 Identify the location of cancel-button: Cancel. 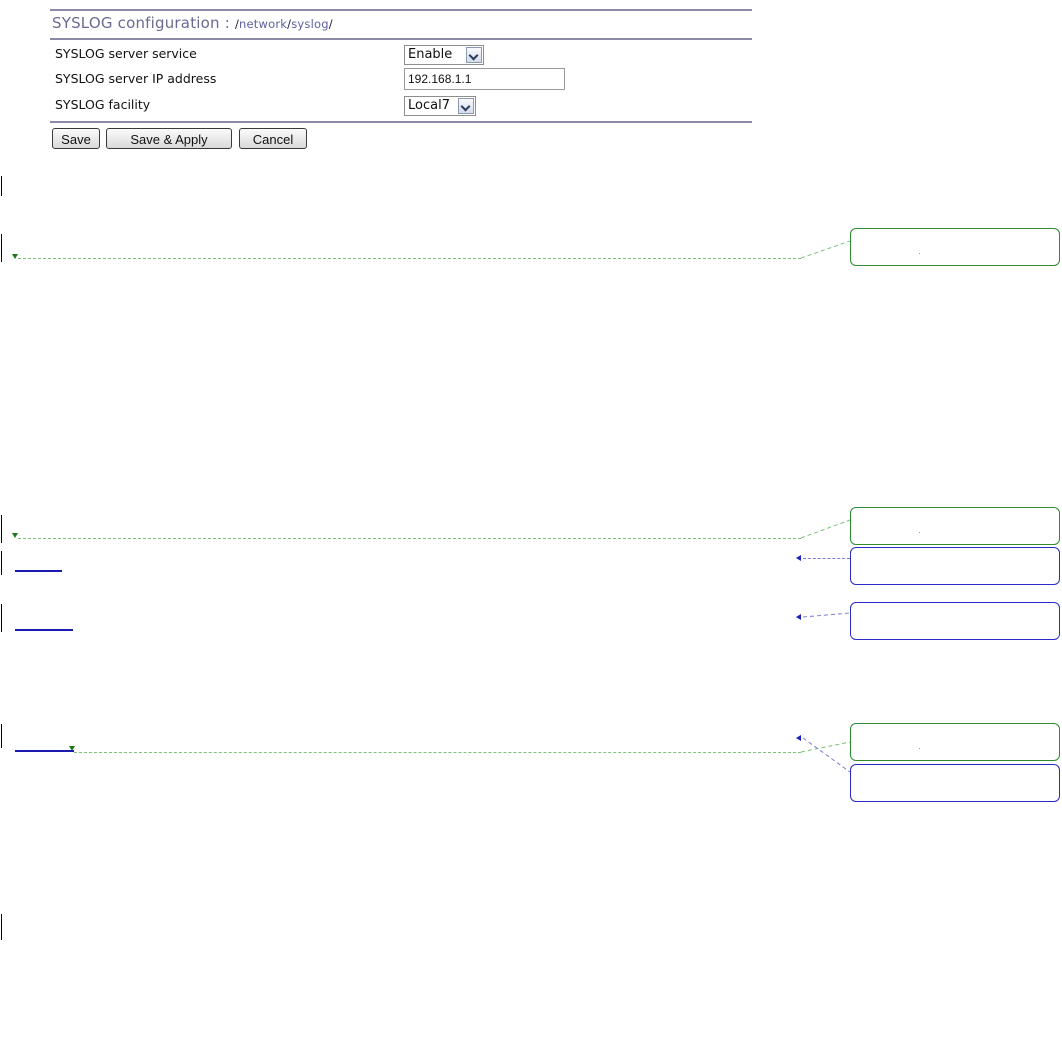
(273, 138).